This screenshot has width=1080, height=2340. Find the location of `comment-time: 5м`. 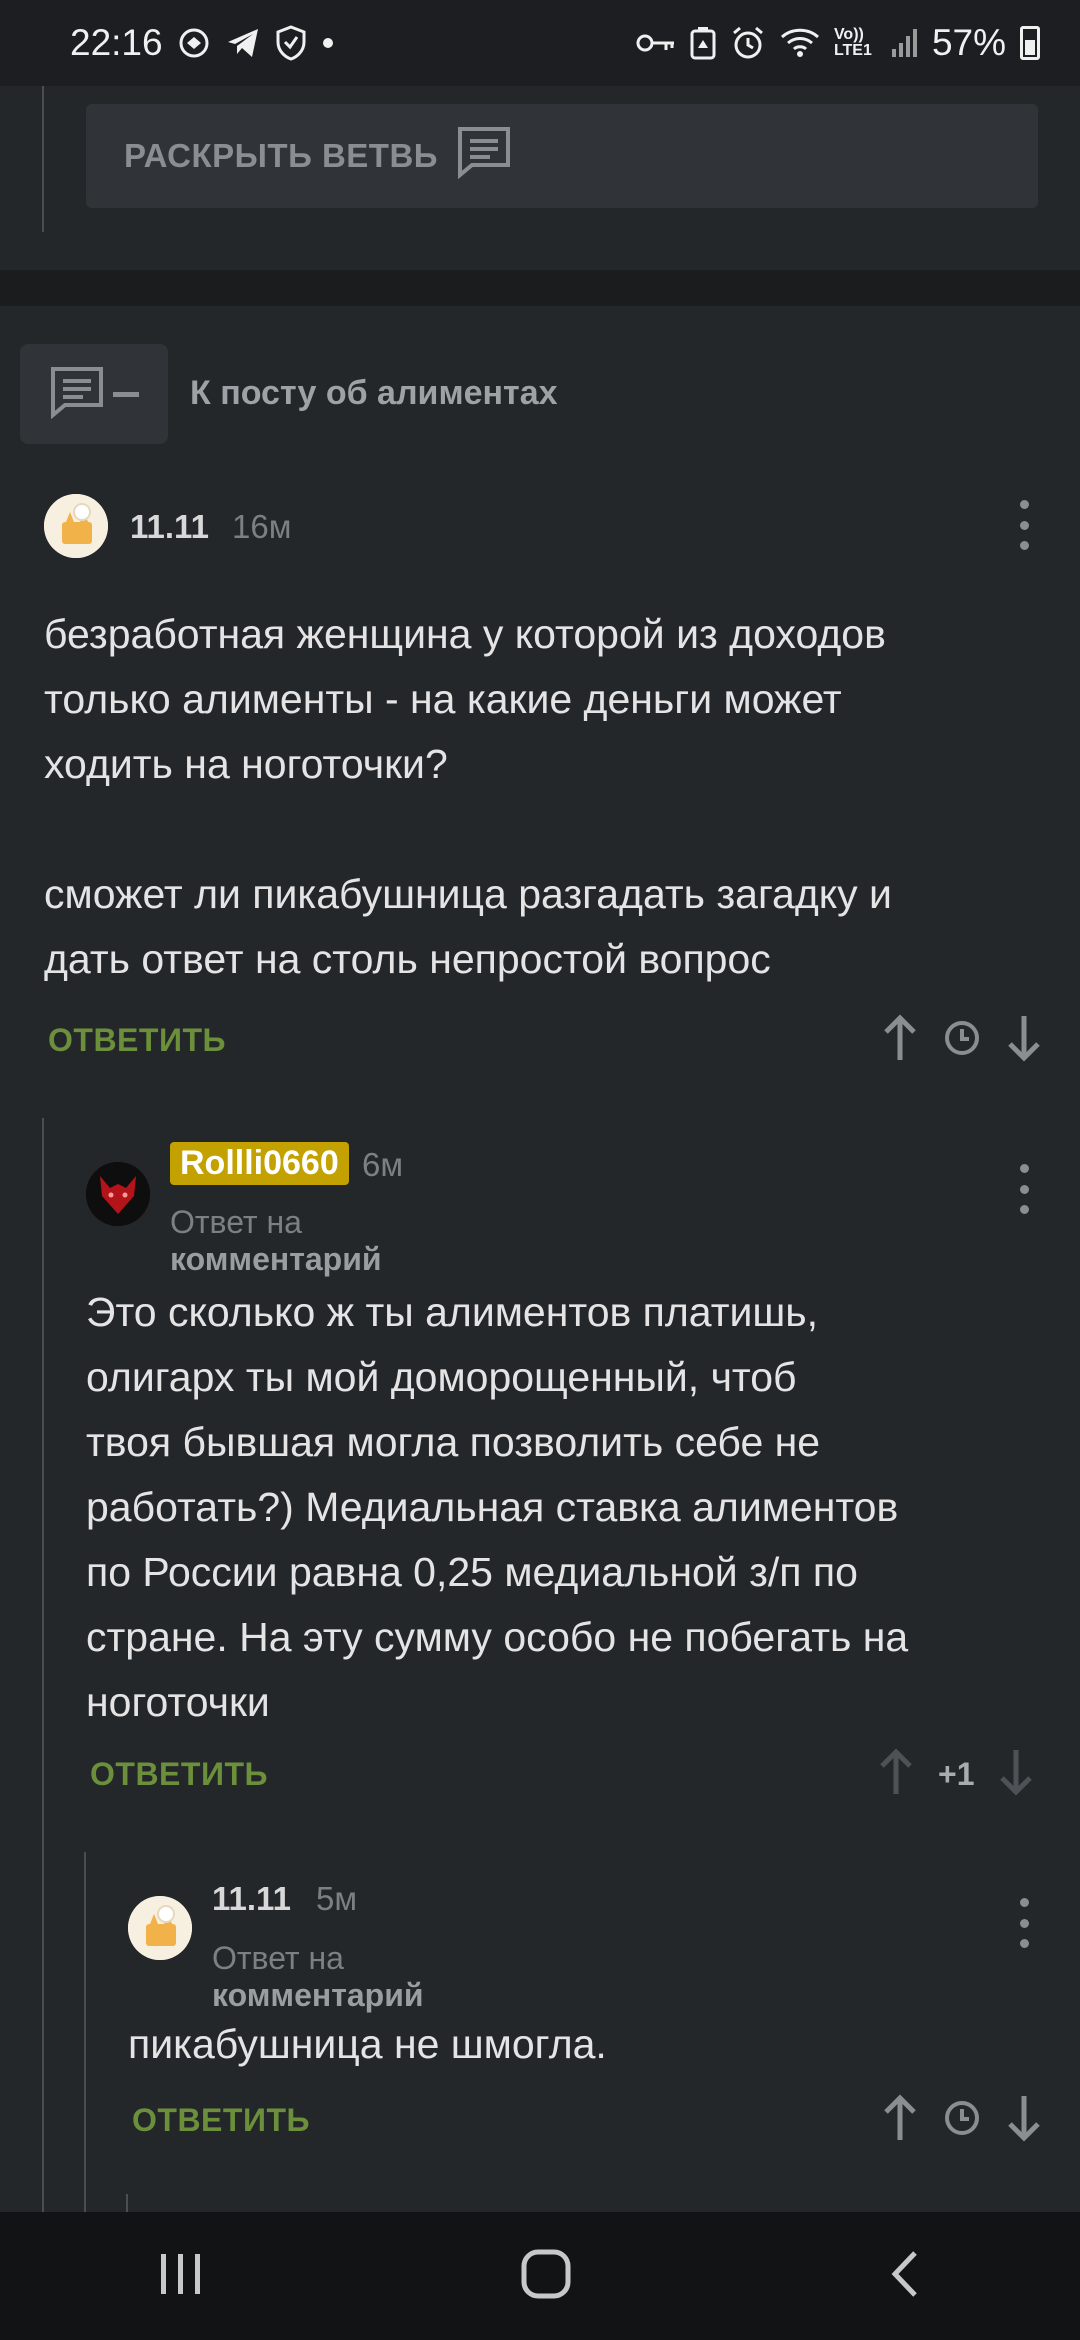

comment-time: 5м is located at coordinates (337, 1898).